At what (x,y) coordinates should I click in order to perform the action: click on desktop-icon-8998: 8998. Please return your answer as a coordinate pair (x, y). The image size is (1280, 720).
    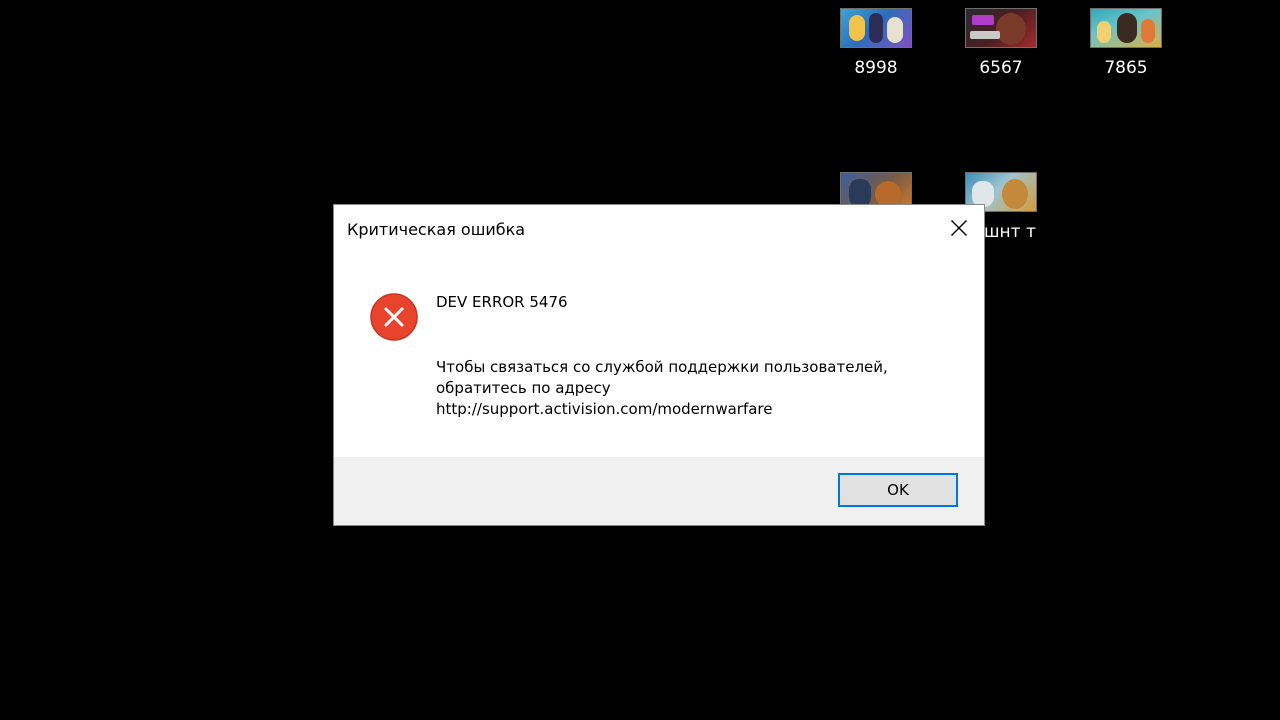
    Looking at the image, I should click on (876, 43).